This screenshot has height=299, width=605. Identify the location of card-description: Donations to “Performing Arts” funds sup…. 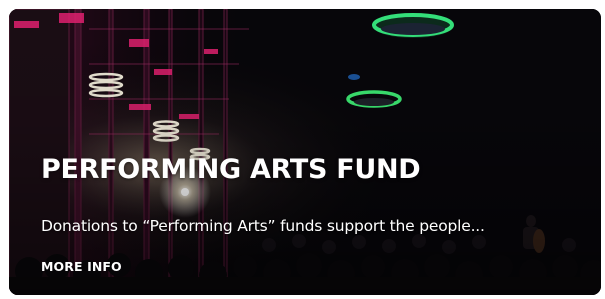
(263, 226).